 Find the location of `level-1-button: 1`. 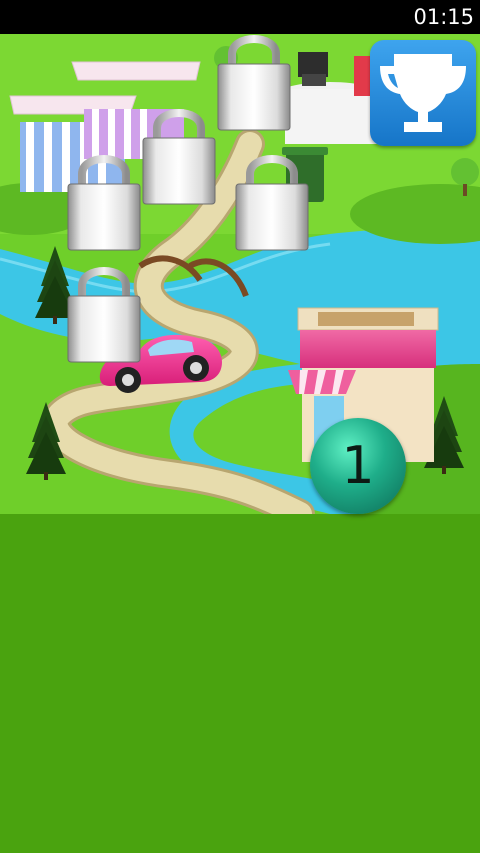

level-1-button: 1 is located at coordinates (358, 466).